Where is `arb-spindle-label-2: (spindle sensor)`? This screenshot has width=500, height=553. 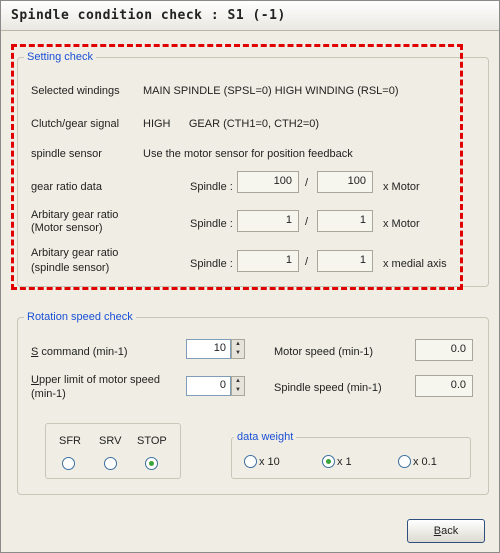
arb-spindle-label-2: (spindle sensor) is located at coordinates (70, 268).